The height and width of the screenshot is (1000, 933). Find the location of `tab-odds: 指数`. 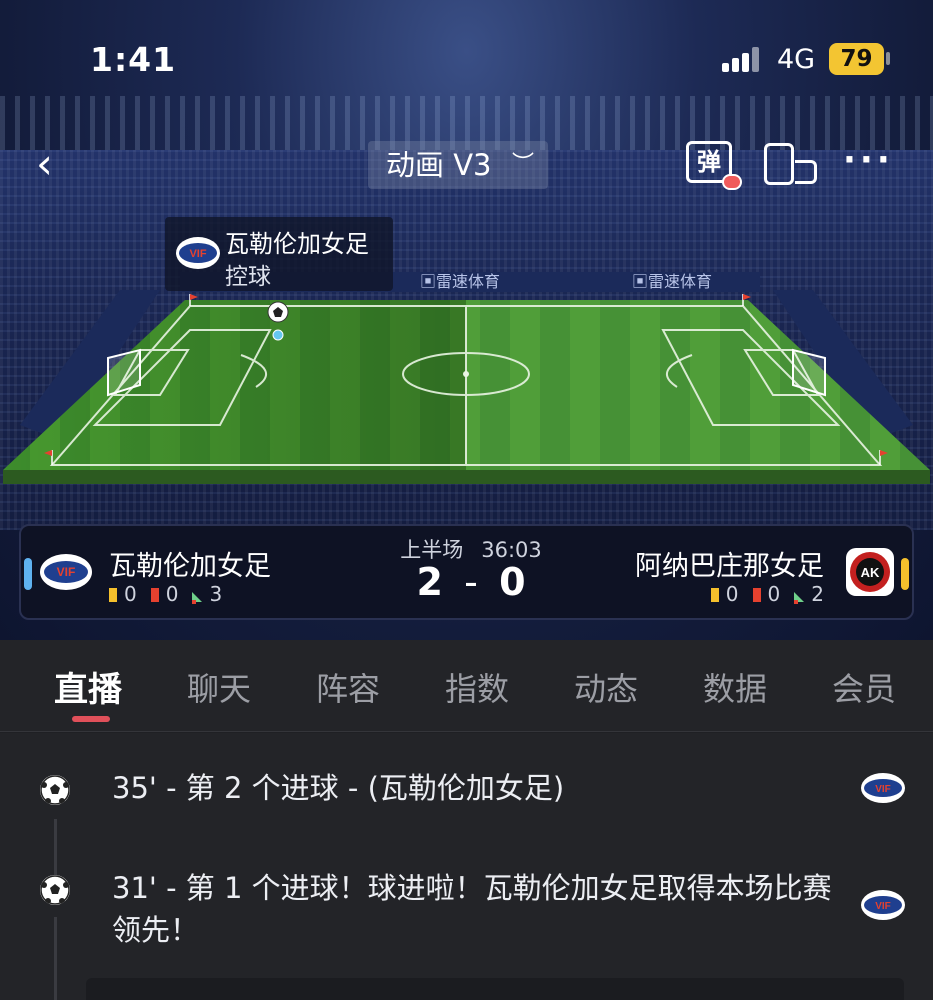

tab-odds: 指数 is located at coordinates (477, 687).